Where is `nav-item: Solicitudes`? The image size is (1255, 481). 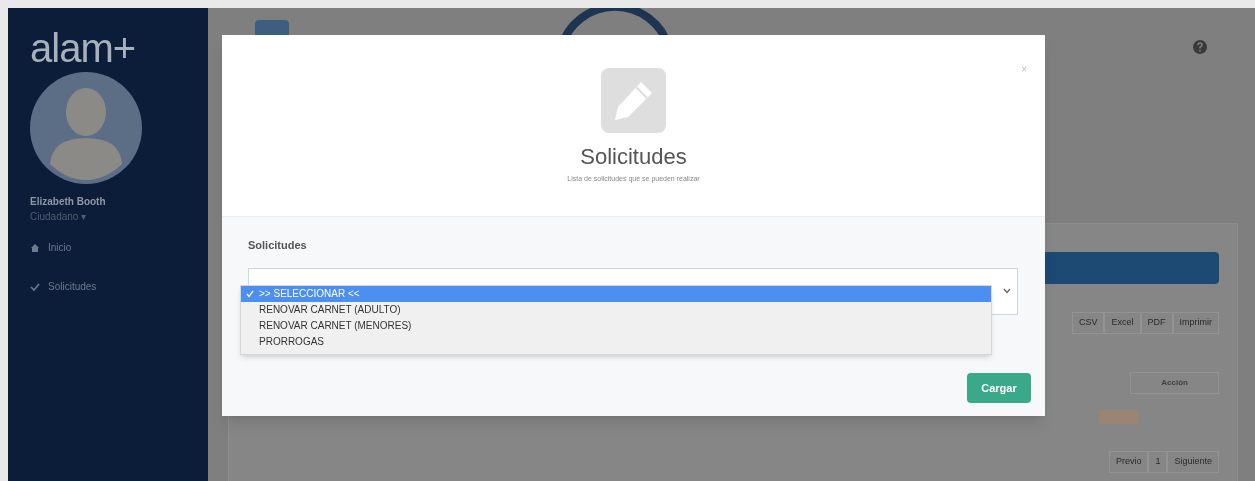
nav-item: Solicitudes is located at coordinates (119, 286).